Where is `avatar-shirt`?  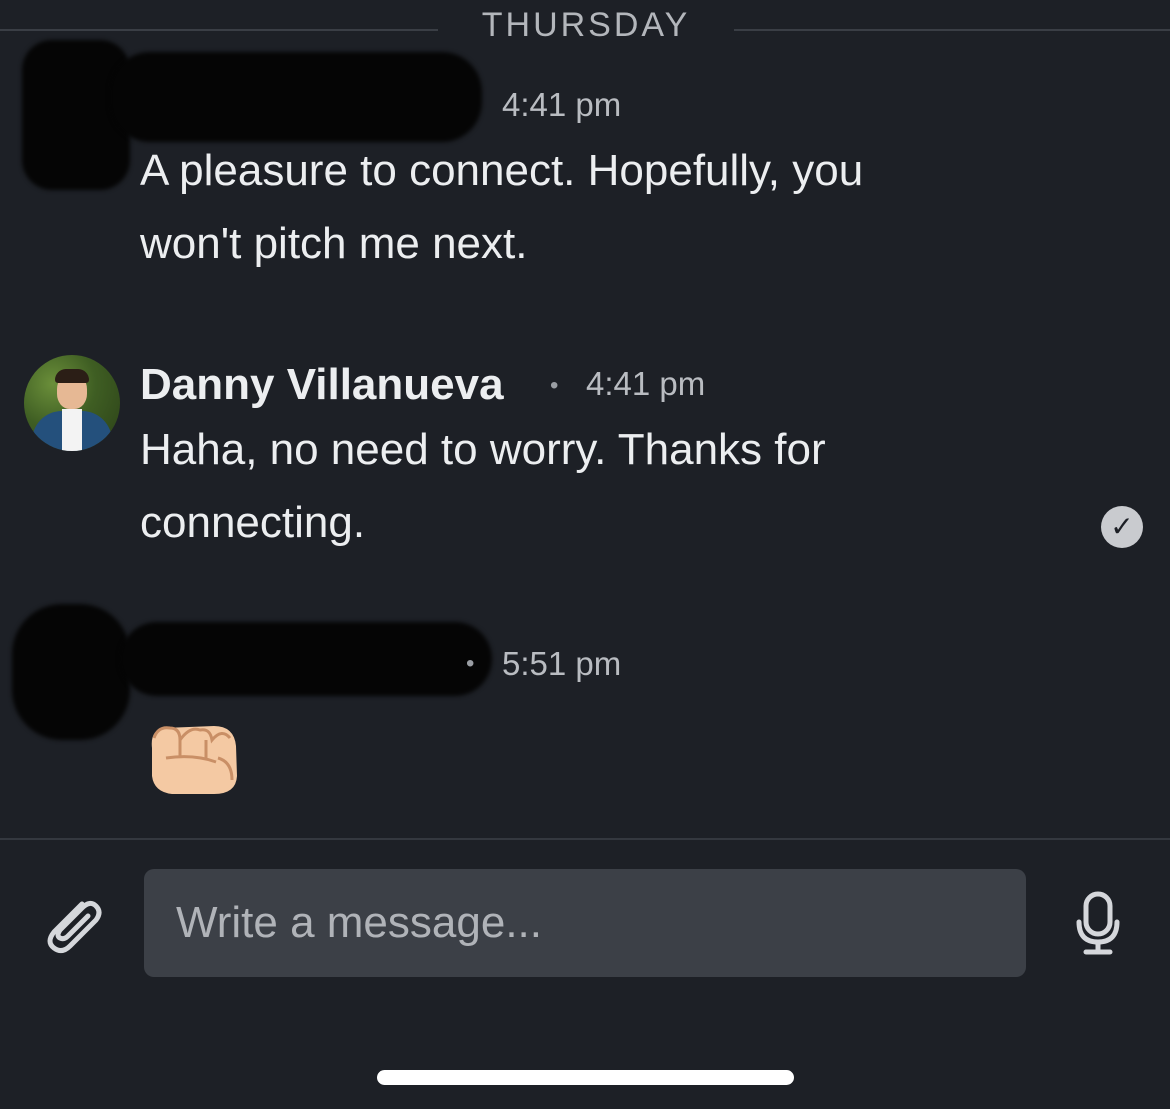
avatar-shirt is located at coordinates (72, 430).